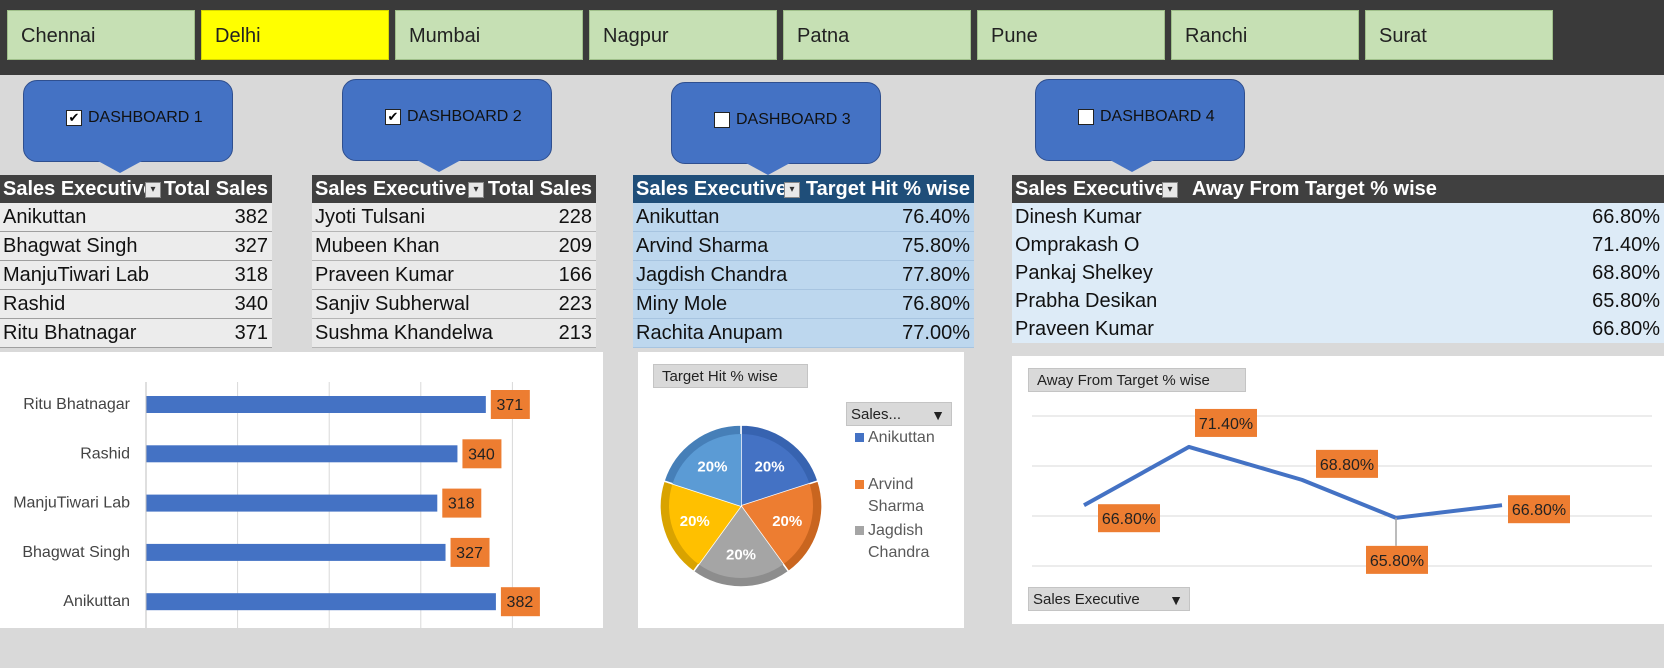 The width and height of the screenshot is (1664, 668). What do you see at coordinates (1314, 189) in the screenshot?
I see `column-header-value: Away From Target % wise` at bounding box center [1314, 189].